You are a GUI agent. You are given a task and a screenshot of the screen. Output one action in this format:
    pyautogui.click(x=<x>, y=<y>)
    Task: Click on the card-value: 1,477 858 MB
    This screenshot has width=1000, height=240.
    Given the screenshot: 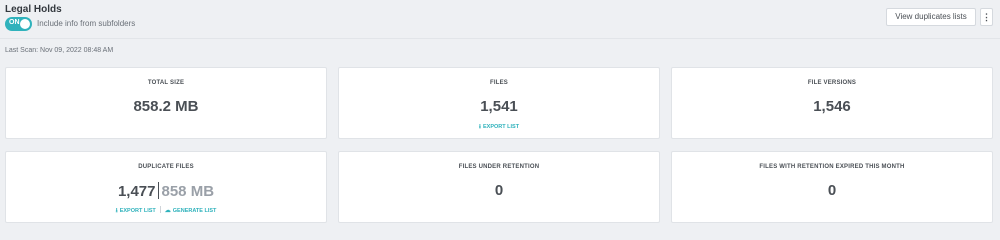 What is the action you would take?
    pyautogui.click(x=166, y=191)
    